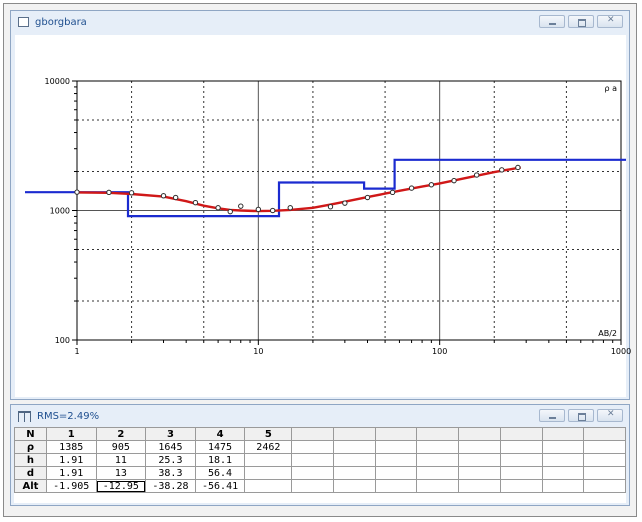  I want to click on table-cell: 18.1, so click(220, 460).